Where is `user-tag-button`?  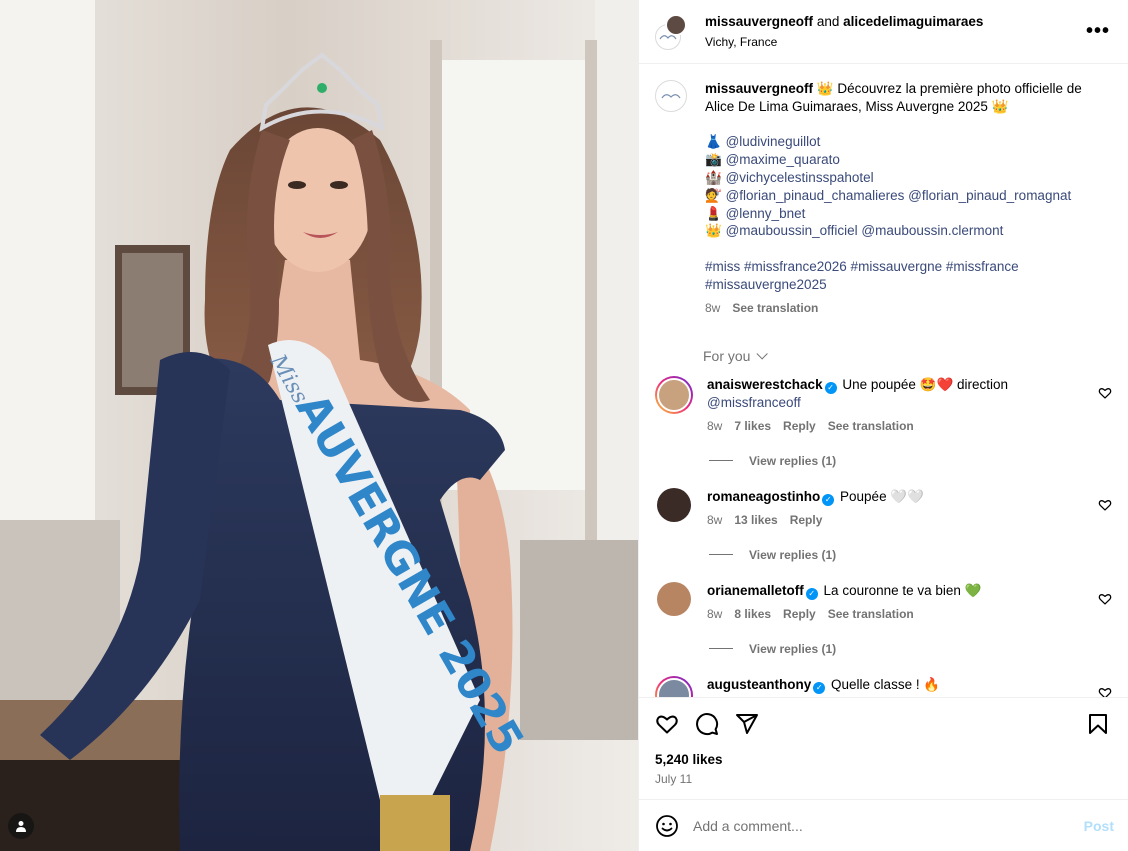 user-tag-button is located at coordinates (21, 826).